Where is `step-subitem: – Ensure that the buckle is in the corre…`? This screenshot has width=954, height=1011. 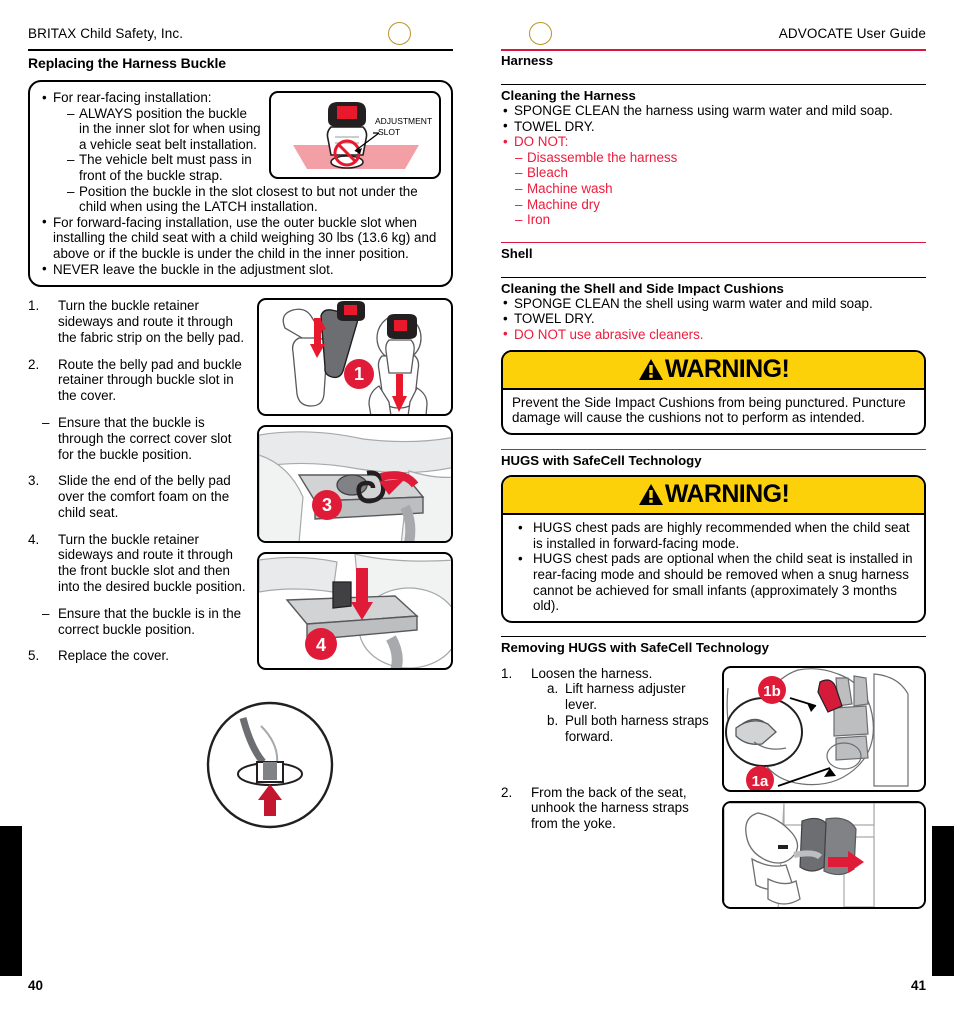 step-subitem: – Ensure that the buckle is in the corre… is located at coordinates (137, 622).